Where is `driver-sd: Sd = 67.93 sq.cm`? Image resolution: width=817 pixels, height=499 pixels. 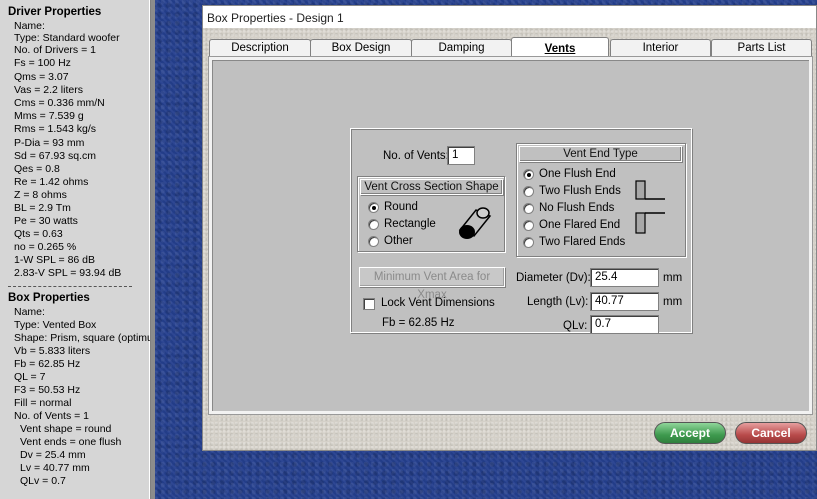 driver-sd: Sd = 67.93 sq.cm is located at coordinates (55, 156).